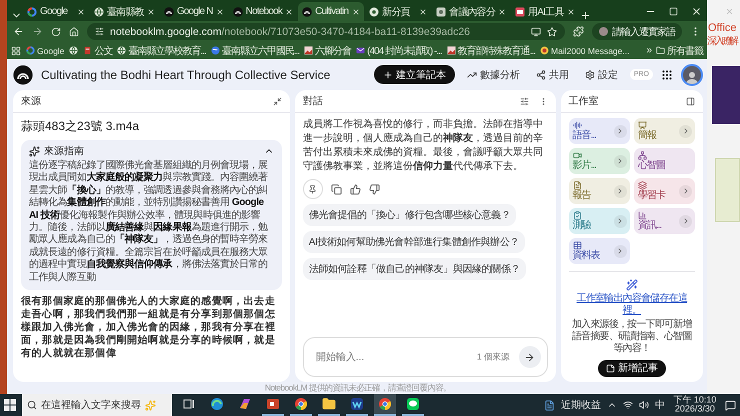  I want to click on guide-summary: 這份逐字稿紀錄了國際佛光會基層組織的月例會現場，展現出成員間如大家庭般的凝聚力與宗教實踐。內容圍繞著星雲大師「換心」的教導，強調透過參與會務將內心的糾結轉化為集體創作的動能，並特別讚揚秘書善用 Google AI 技術優化海報製作與辦公效率，體現與時俱進的影響力。隨後，法師以廣結善緣與因緣果報為題進行開示，勉勵眾人應成為自己的「神隊友」，透過色身的暫時辛勞來成就長遠的修行資糧。全篇宗旨在於呼籲成員在服務大眾的過程中實現自我覺察與信仰傳承，將佛法落實於日常的工作與人際互動, so click(149, 222).